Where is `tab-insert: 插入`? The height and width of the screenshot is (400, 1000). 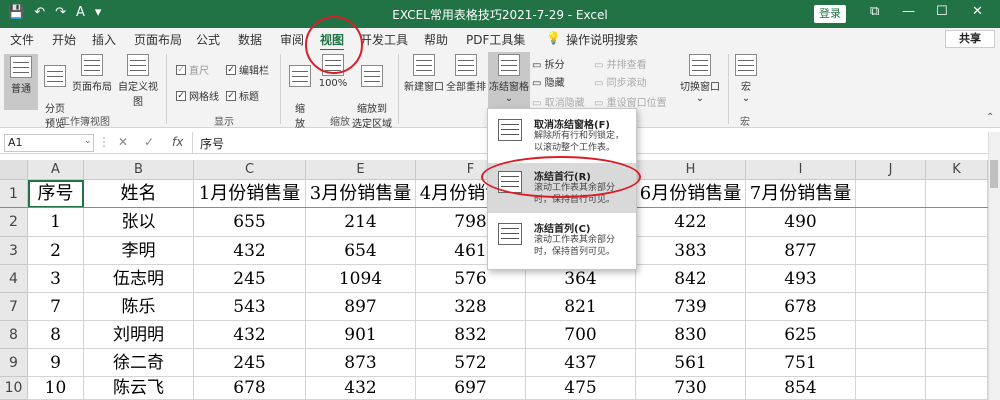
tab-insert: 插入 is located at coordinates (104, 39).